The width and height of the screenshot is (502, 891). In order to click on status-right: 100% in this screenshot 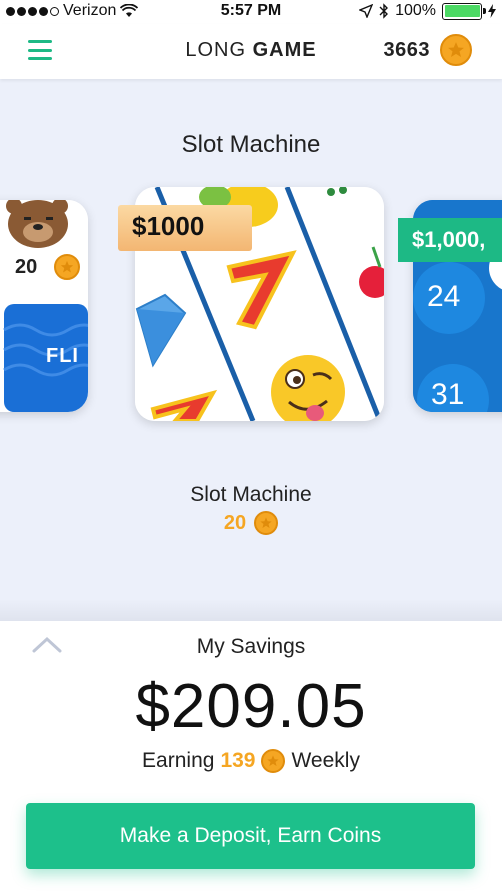, I will do `click(427, 11)`.